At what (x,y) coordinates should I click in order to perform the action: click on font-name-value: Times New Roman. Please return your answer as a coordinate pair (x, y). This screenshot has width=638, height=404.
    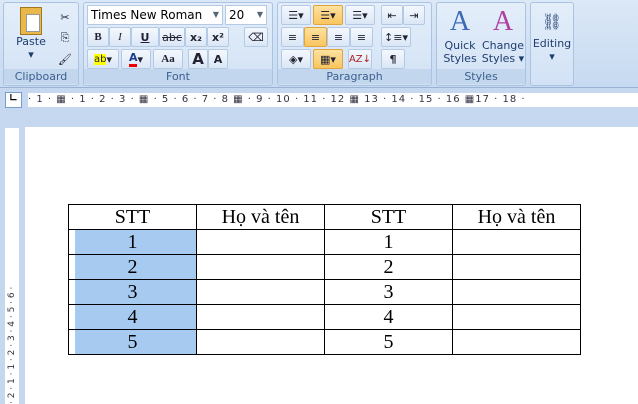
    Looking at the image, I should click on (147, 15).